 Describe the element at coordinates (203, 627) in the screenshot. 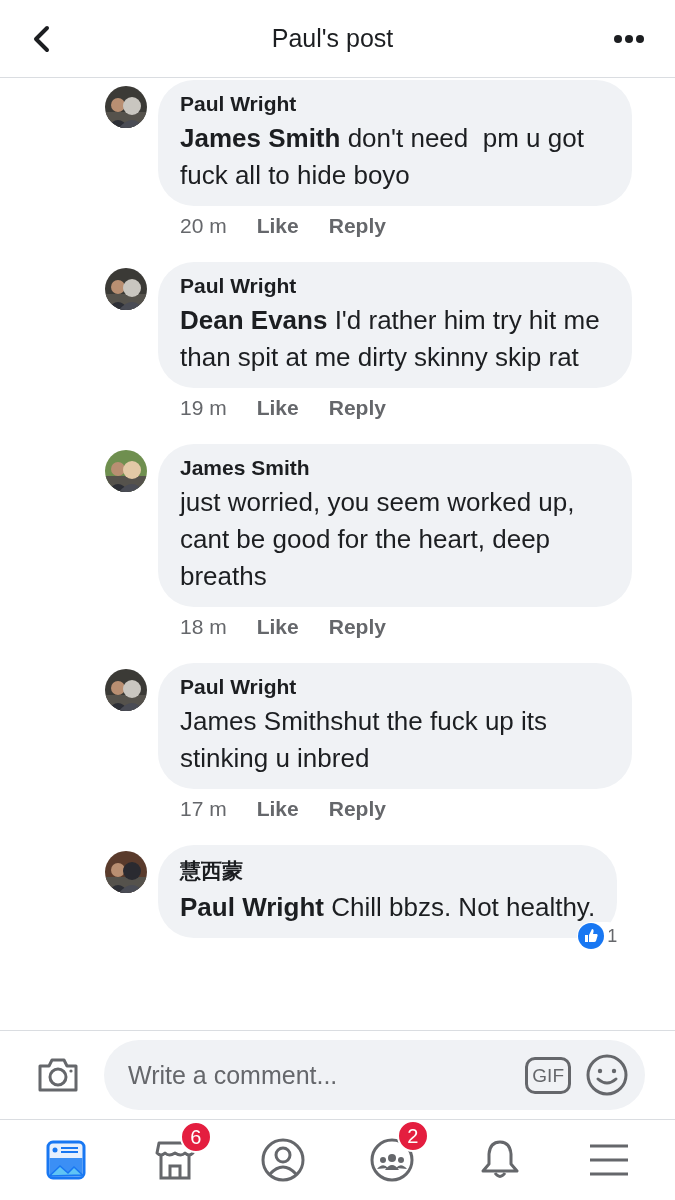

I see `comment-time: 18 m` at that location.